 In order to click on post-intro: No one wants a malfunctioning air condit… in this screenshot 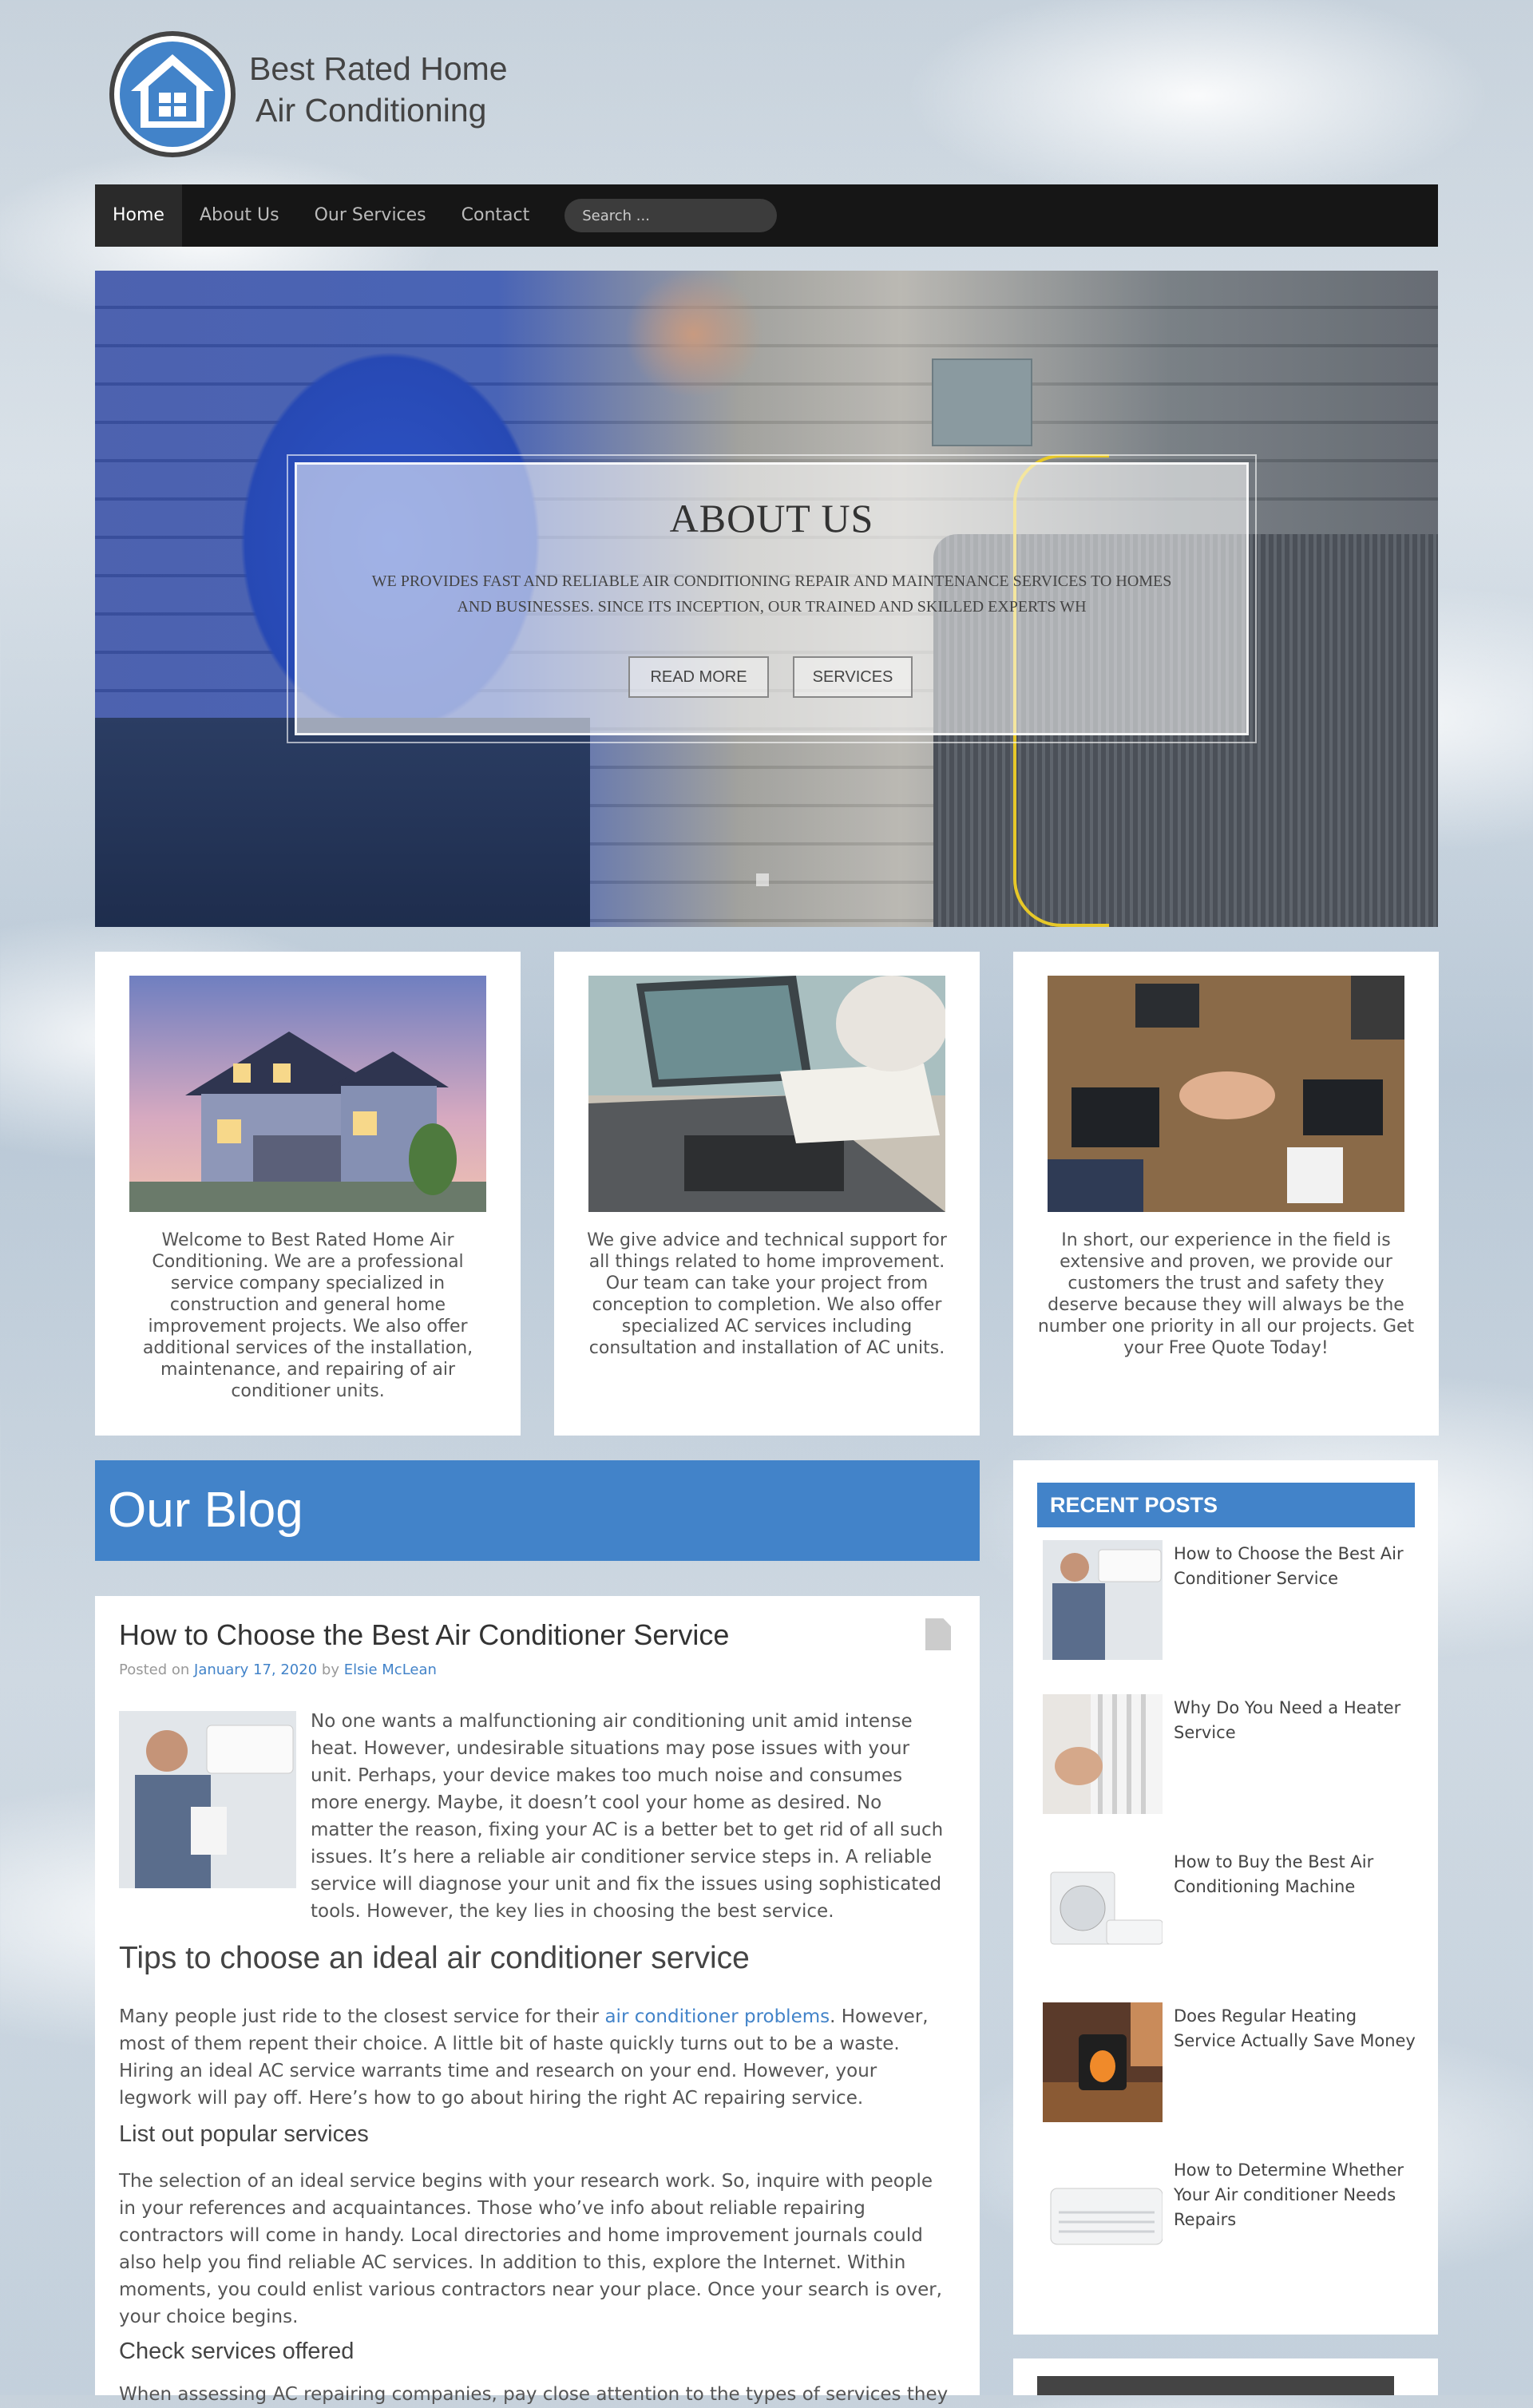, I will do `click(627, 1817)`.